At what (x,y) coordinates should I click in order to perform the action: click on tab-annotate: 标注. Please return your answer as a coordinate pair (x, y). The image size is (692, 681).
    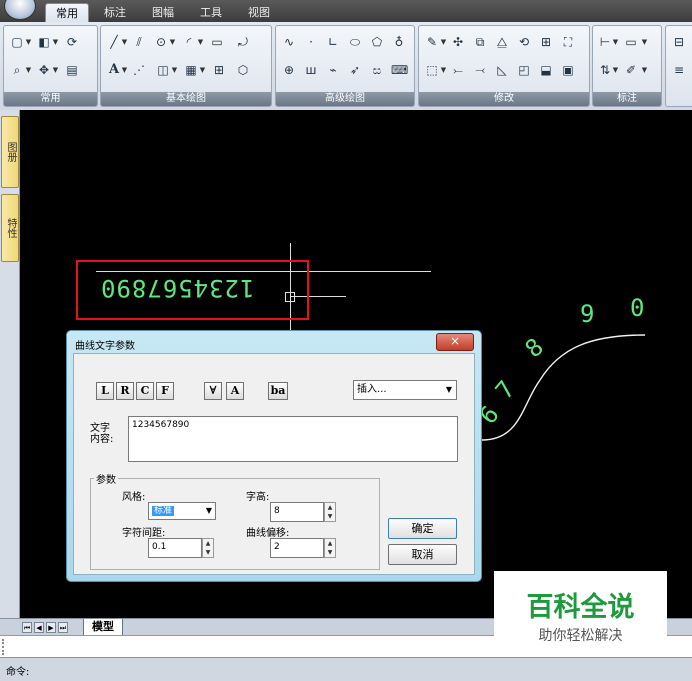
    Looking at the image, I should click on (115, 12).